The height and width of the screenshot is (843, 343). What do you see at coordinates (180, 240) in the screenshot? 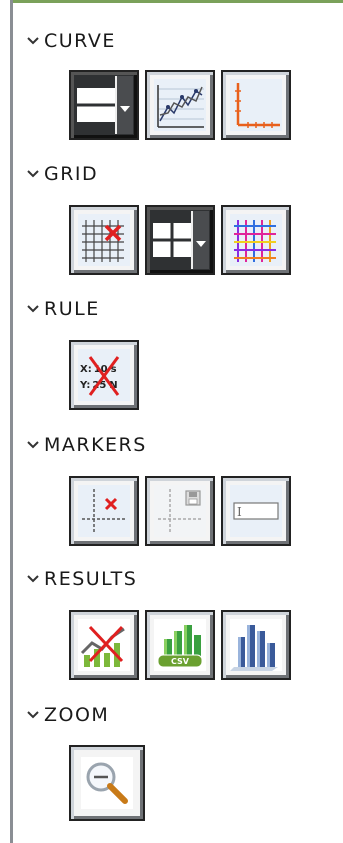
I see `grid-layout-dropdown-button` at bounding box center [180, 240].